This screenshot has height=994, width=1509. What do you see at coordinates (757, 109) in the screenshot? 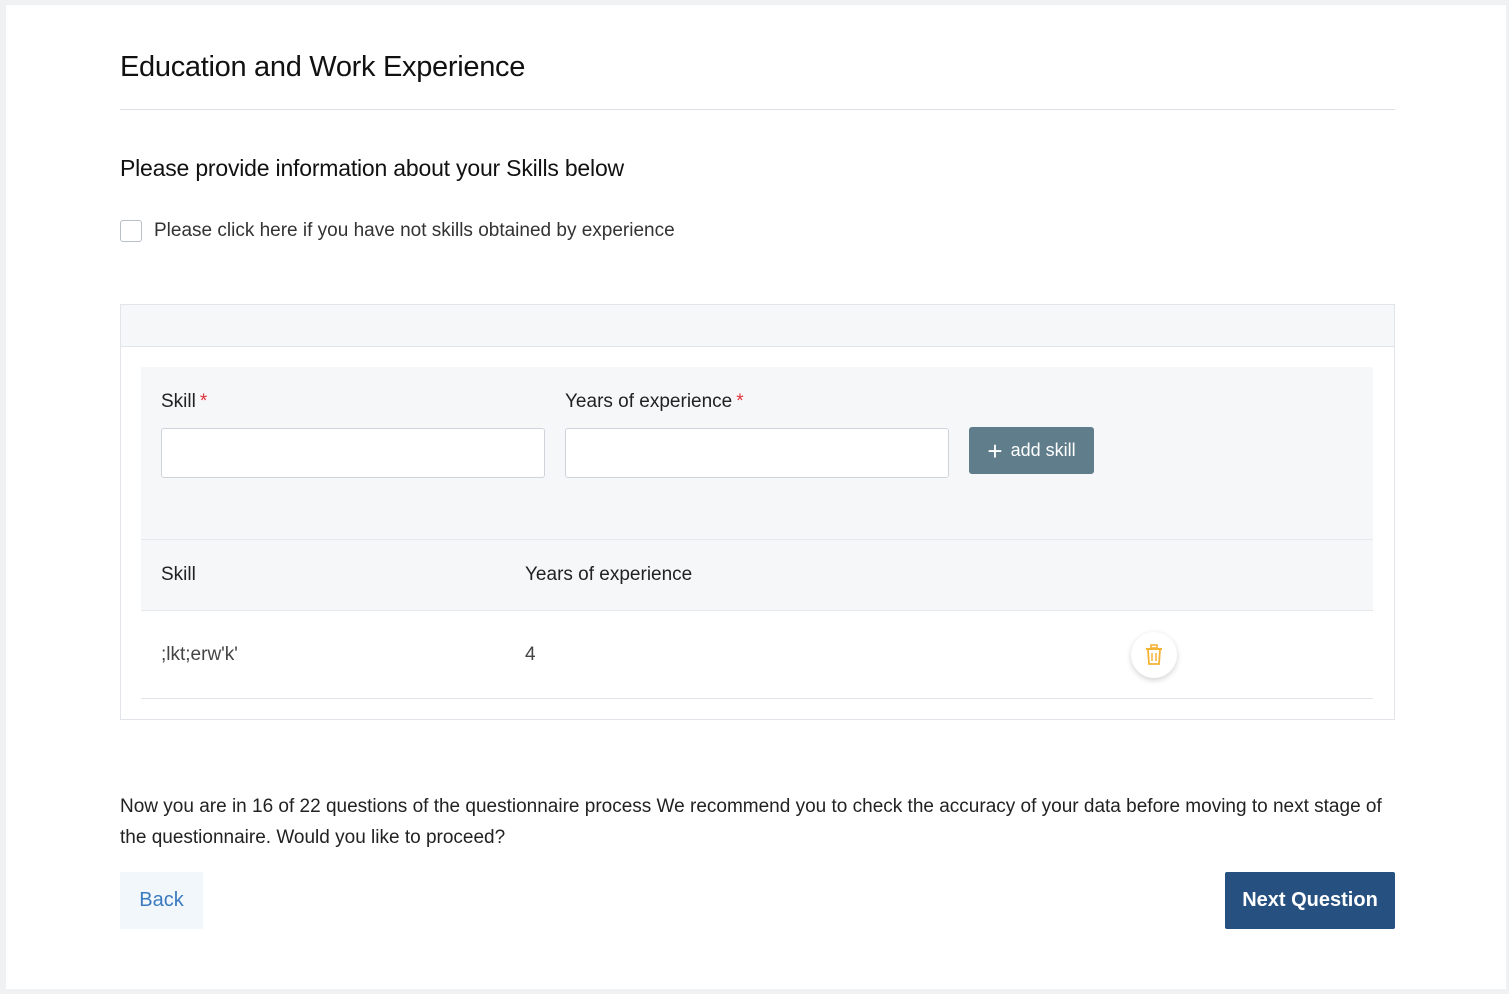
I see `title-divider` at bounding box center [757, 109].